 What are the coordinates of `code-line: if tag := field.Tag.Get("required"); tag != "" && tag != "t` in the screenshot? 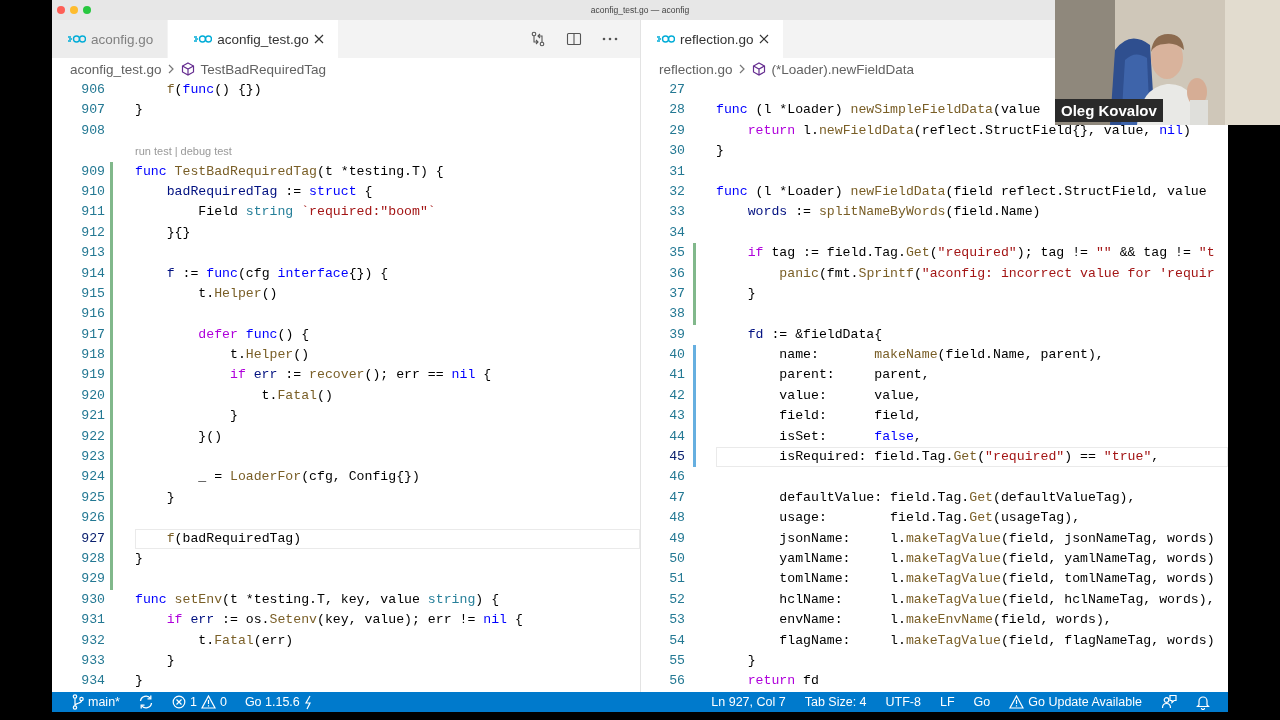 It's located at (980, 253).